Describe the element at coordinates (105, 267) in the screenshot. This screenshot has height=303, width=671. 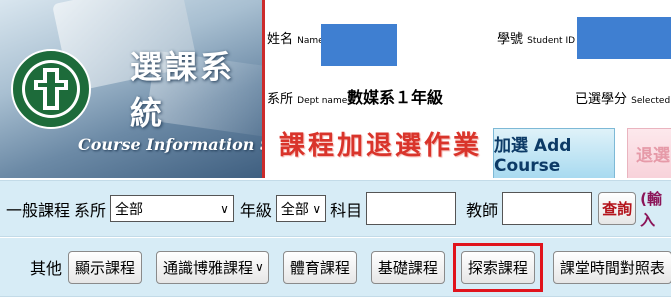
I see `show-courses-button: 顯示課程` at that location.